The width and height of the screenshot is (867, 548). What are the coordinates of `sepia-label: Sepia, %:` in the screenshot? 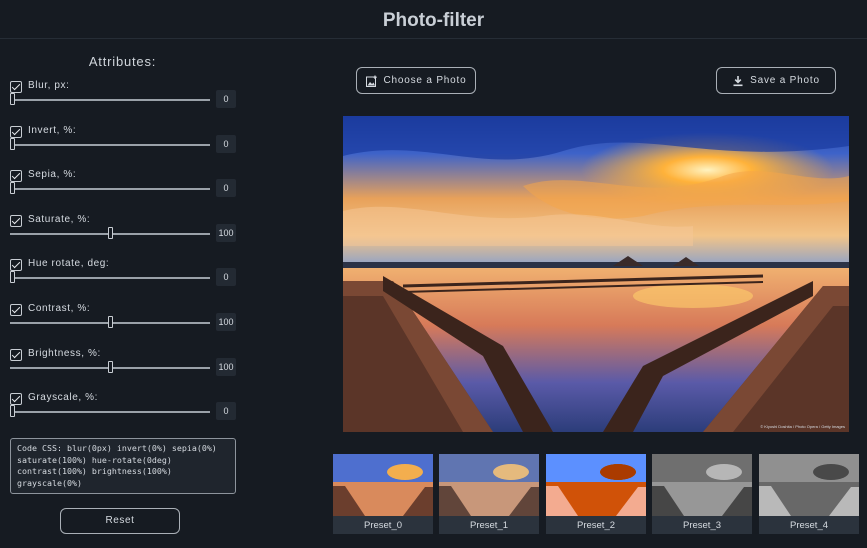 It's located at (52, 174).